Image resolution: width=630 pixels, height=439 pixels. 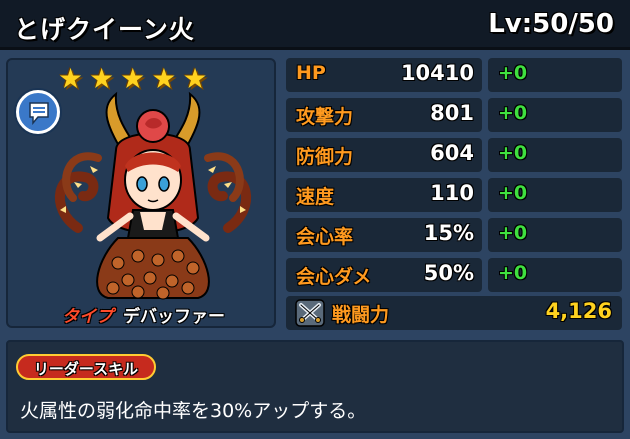 What do you see at coordinates (334, 277) in the screenshot?
I see `stat-label: 会心ダメ` at bounding box center [334, 277].